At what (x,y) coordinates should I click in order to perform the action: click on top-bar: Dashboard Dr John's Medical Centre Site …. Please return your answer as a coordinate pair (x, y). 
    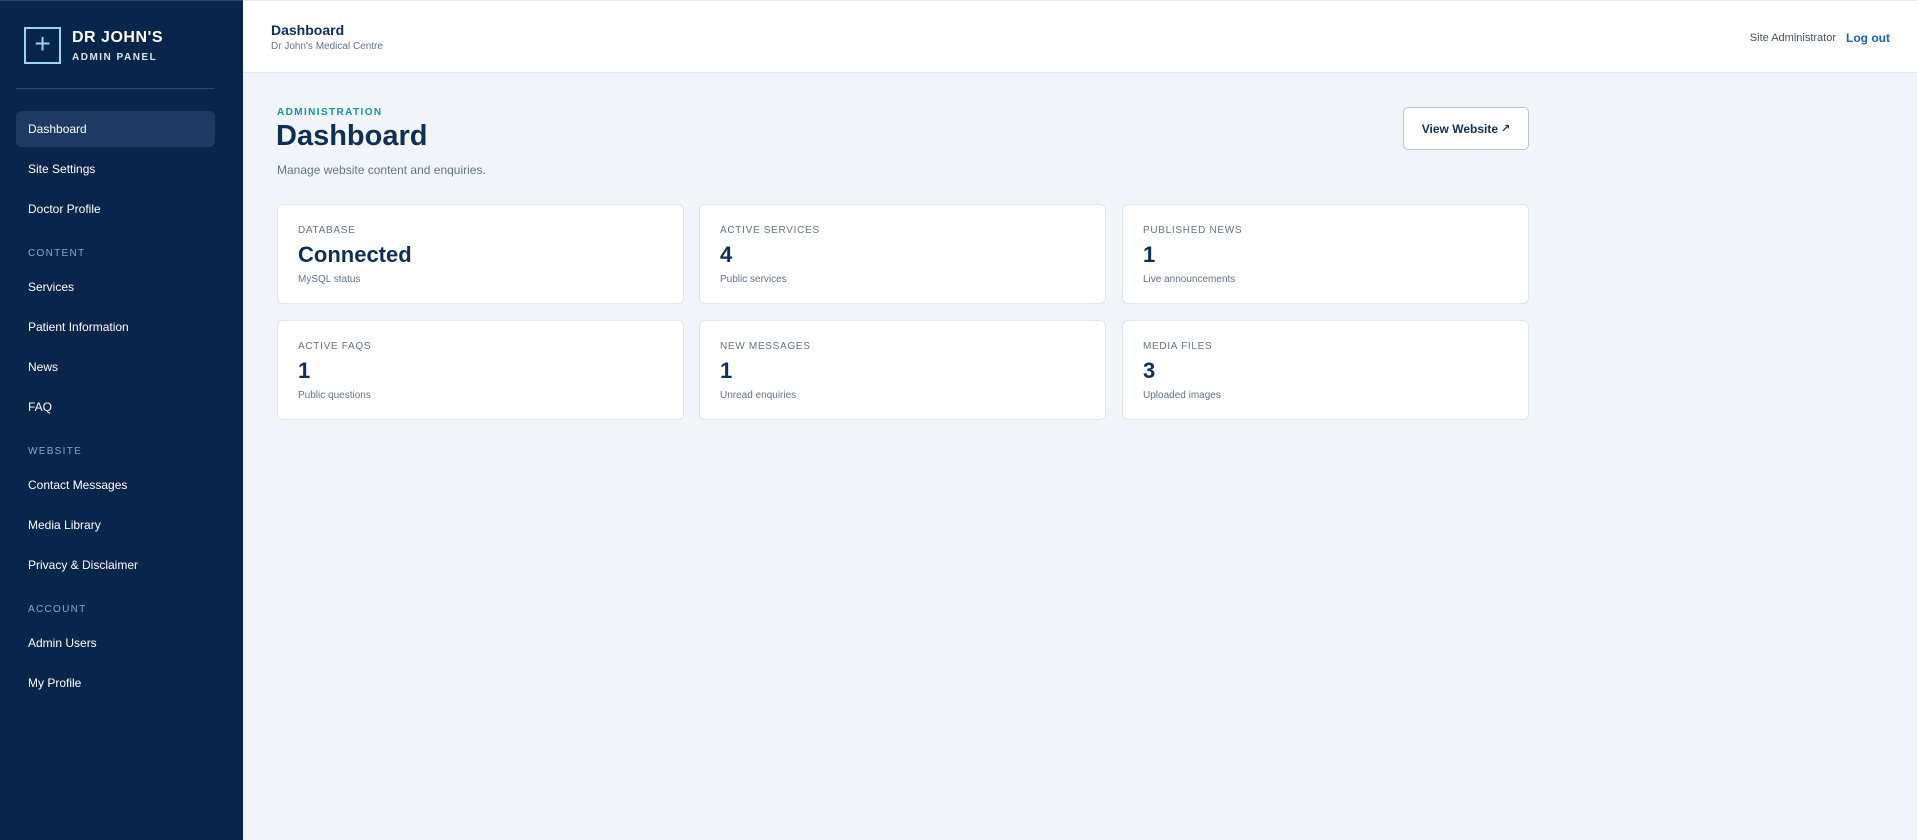
    Looking at the image, I should click on (1080, 36).